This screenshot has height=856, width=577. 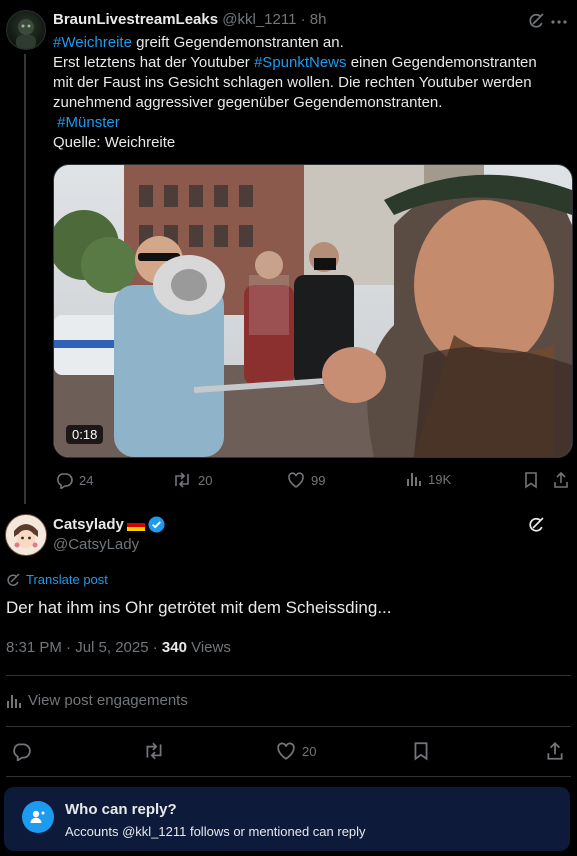 I want to click on bookmark-icon, so click(x=531, y=480).